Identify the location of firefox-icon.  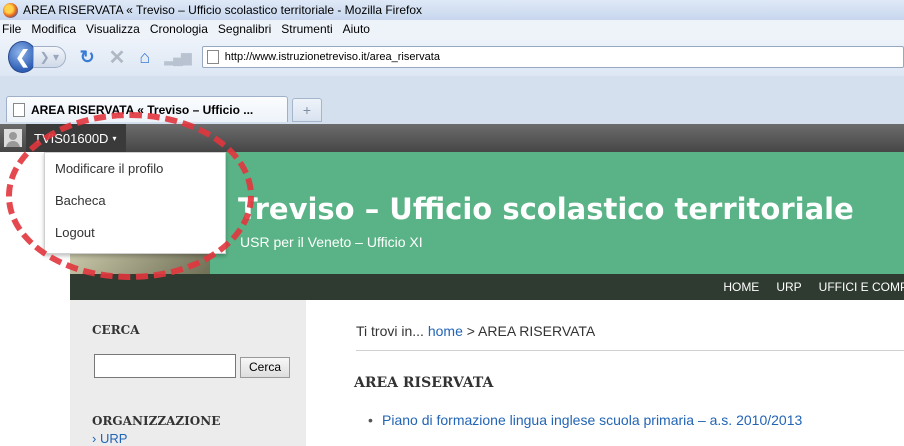
(10, 10).